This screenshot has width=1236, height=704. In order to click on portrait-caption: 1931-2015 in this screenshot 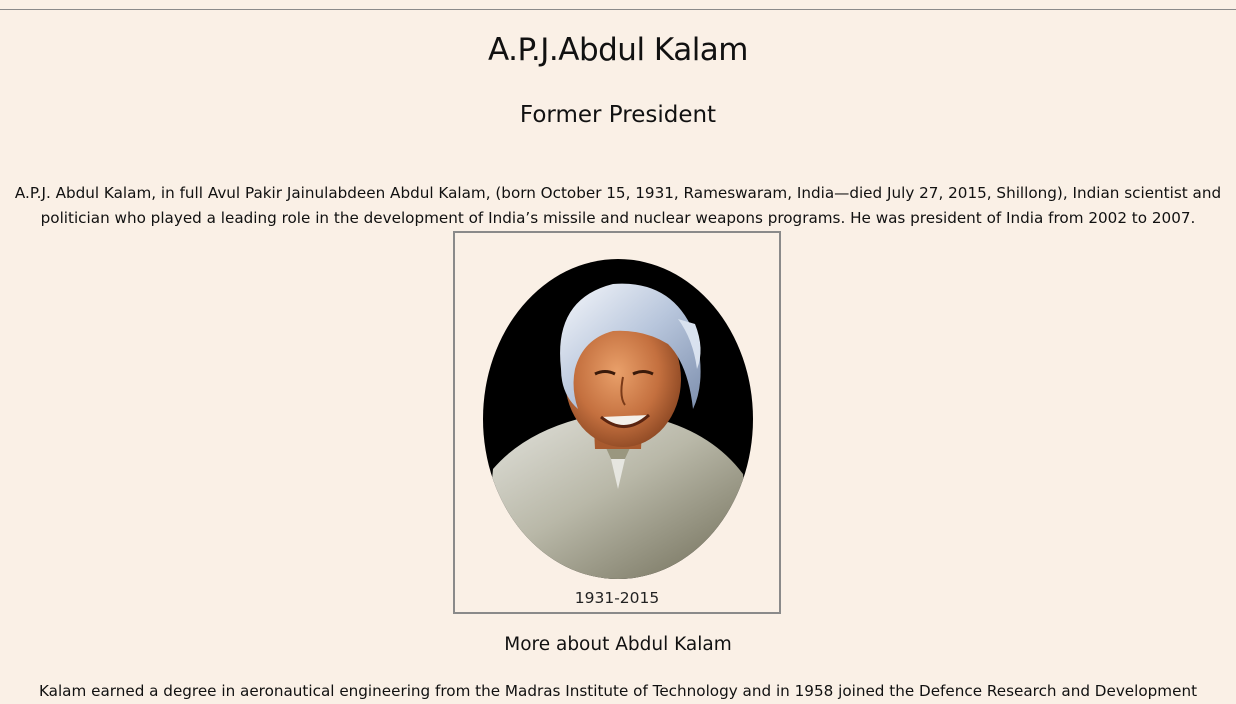, I will do `click(617, 598)`.